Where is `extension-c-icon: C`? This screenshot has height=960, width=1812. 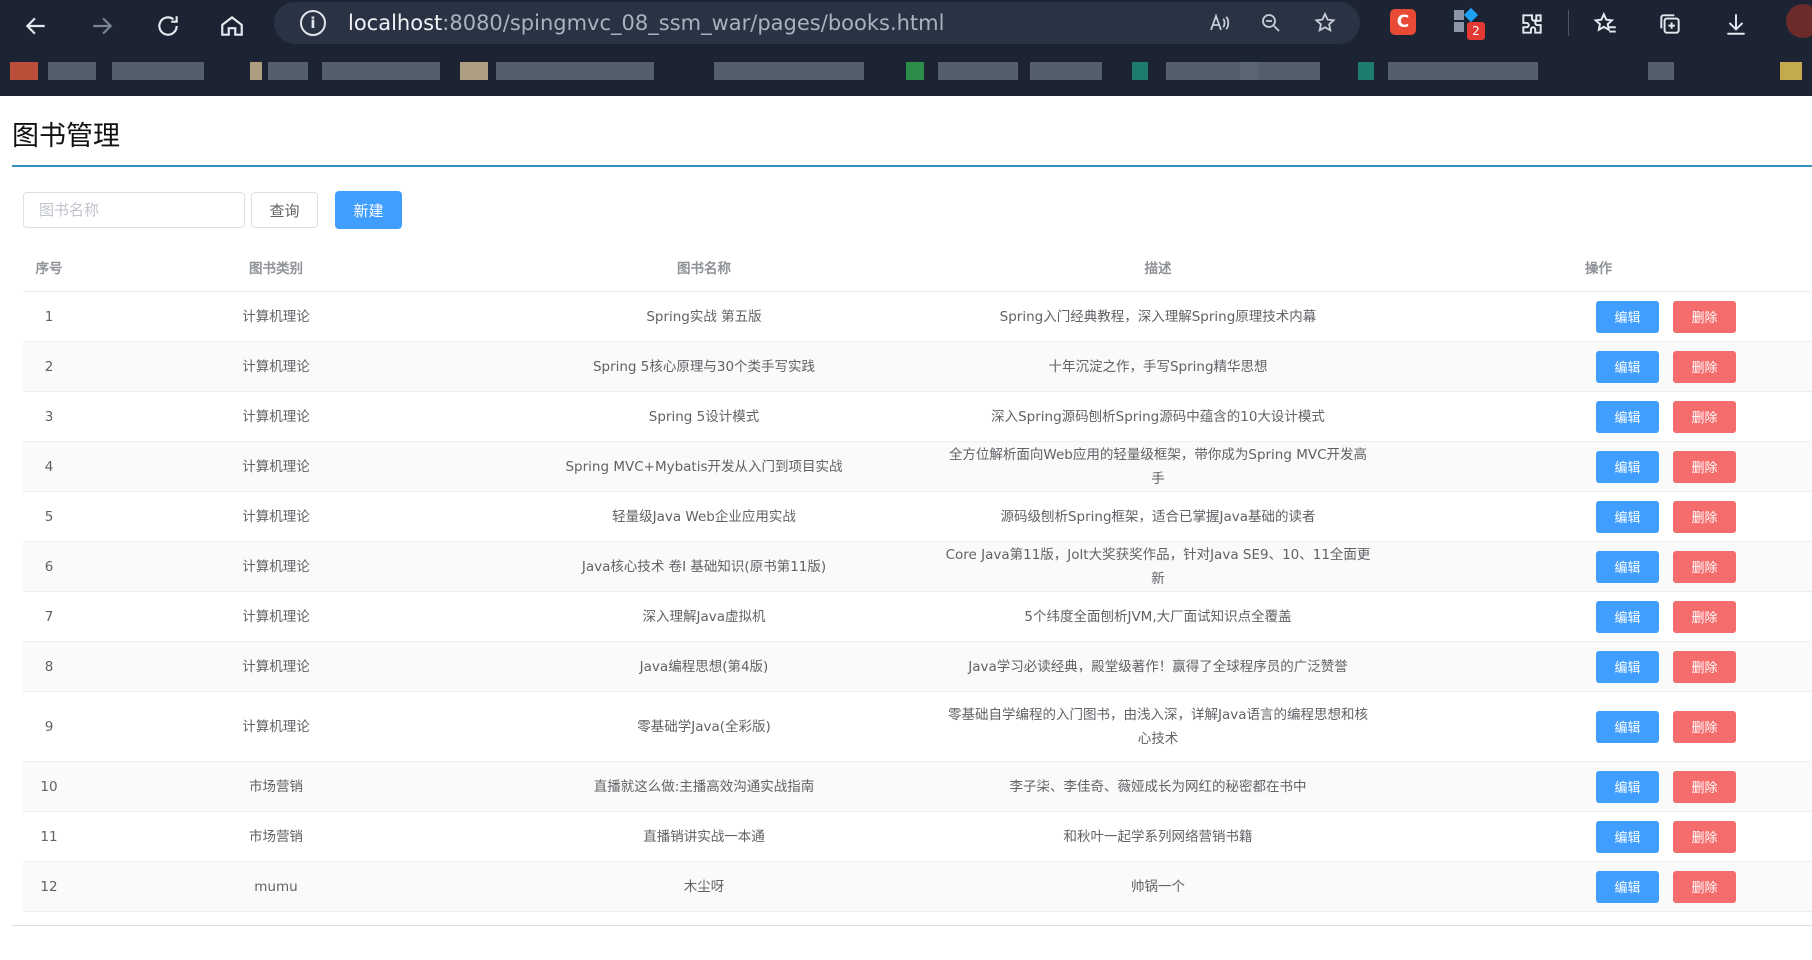 extension-c-icon: C is located at coordinates (1403, 22).